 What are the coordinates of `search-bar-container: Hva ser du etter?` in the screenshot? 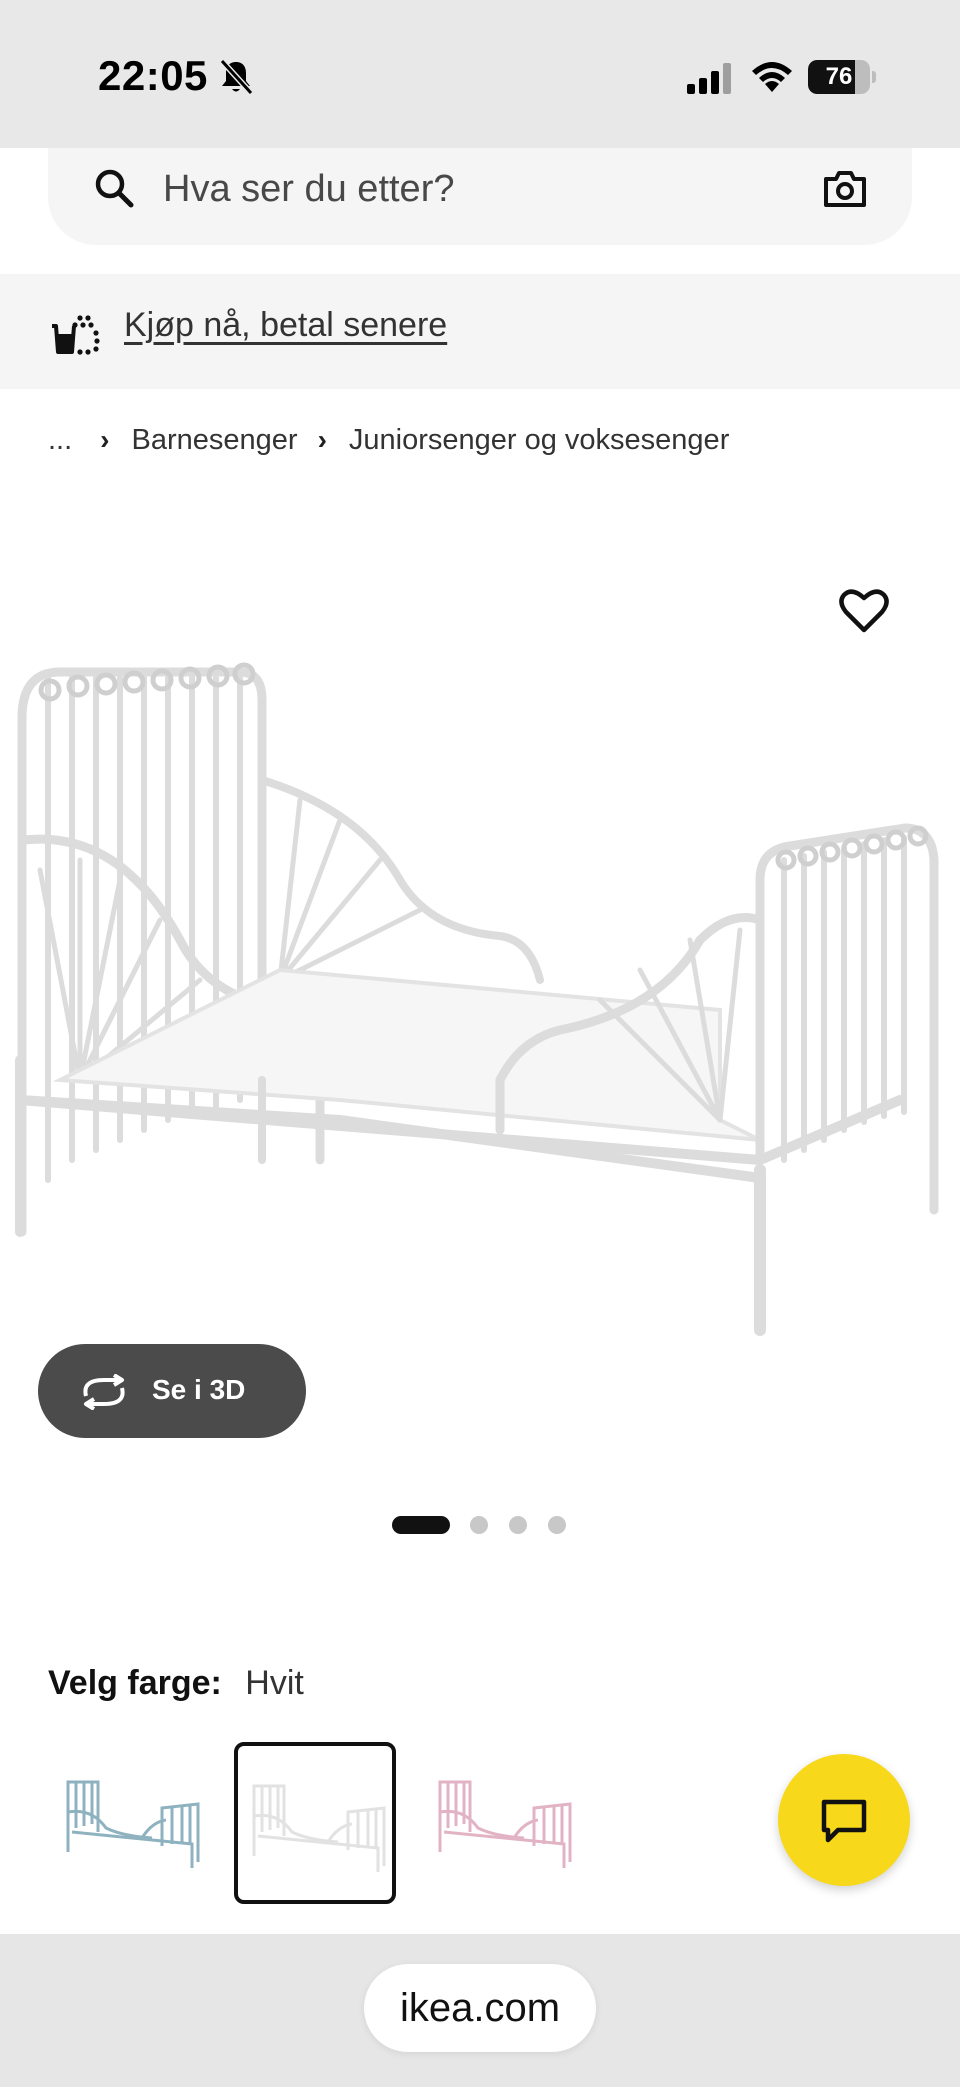 It's located at (480, 211).